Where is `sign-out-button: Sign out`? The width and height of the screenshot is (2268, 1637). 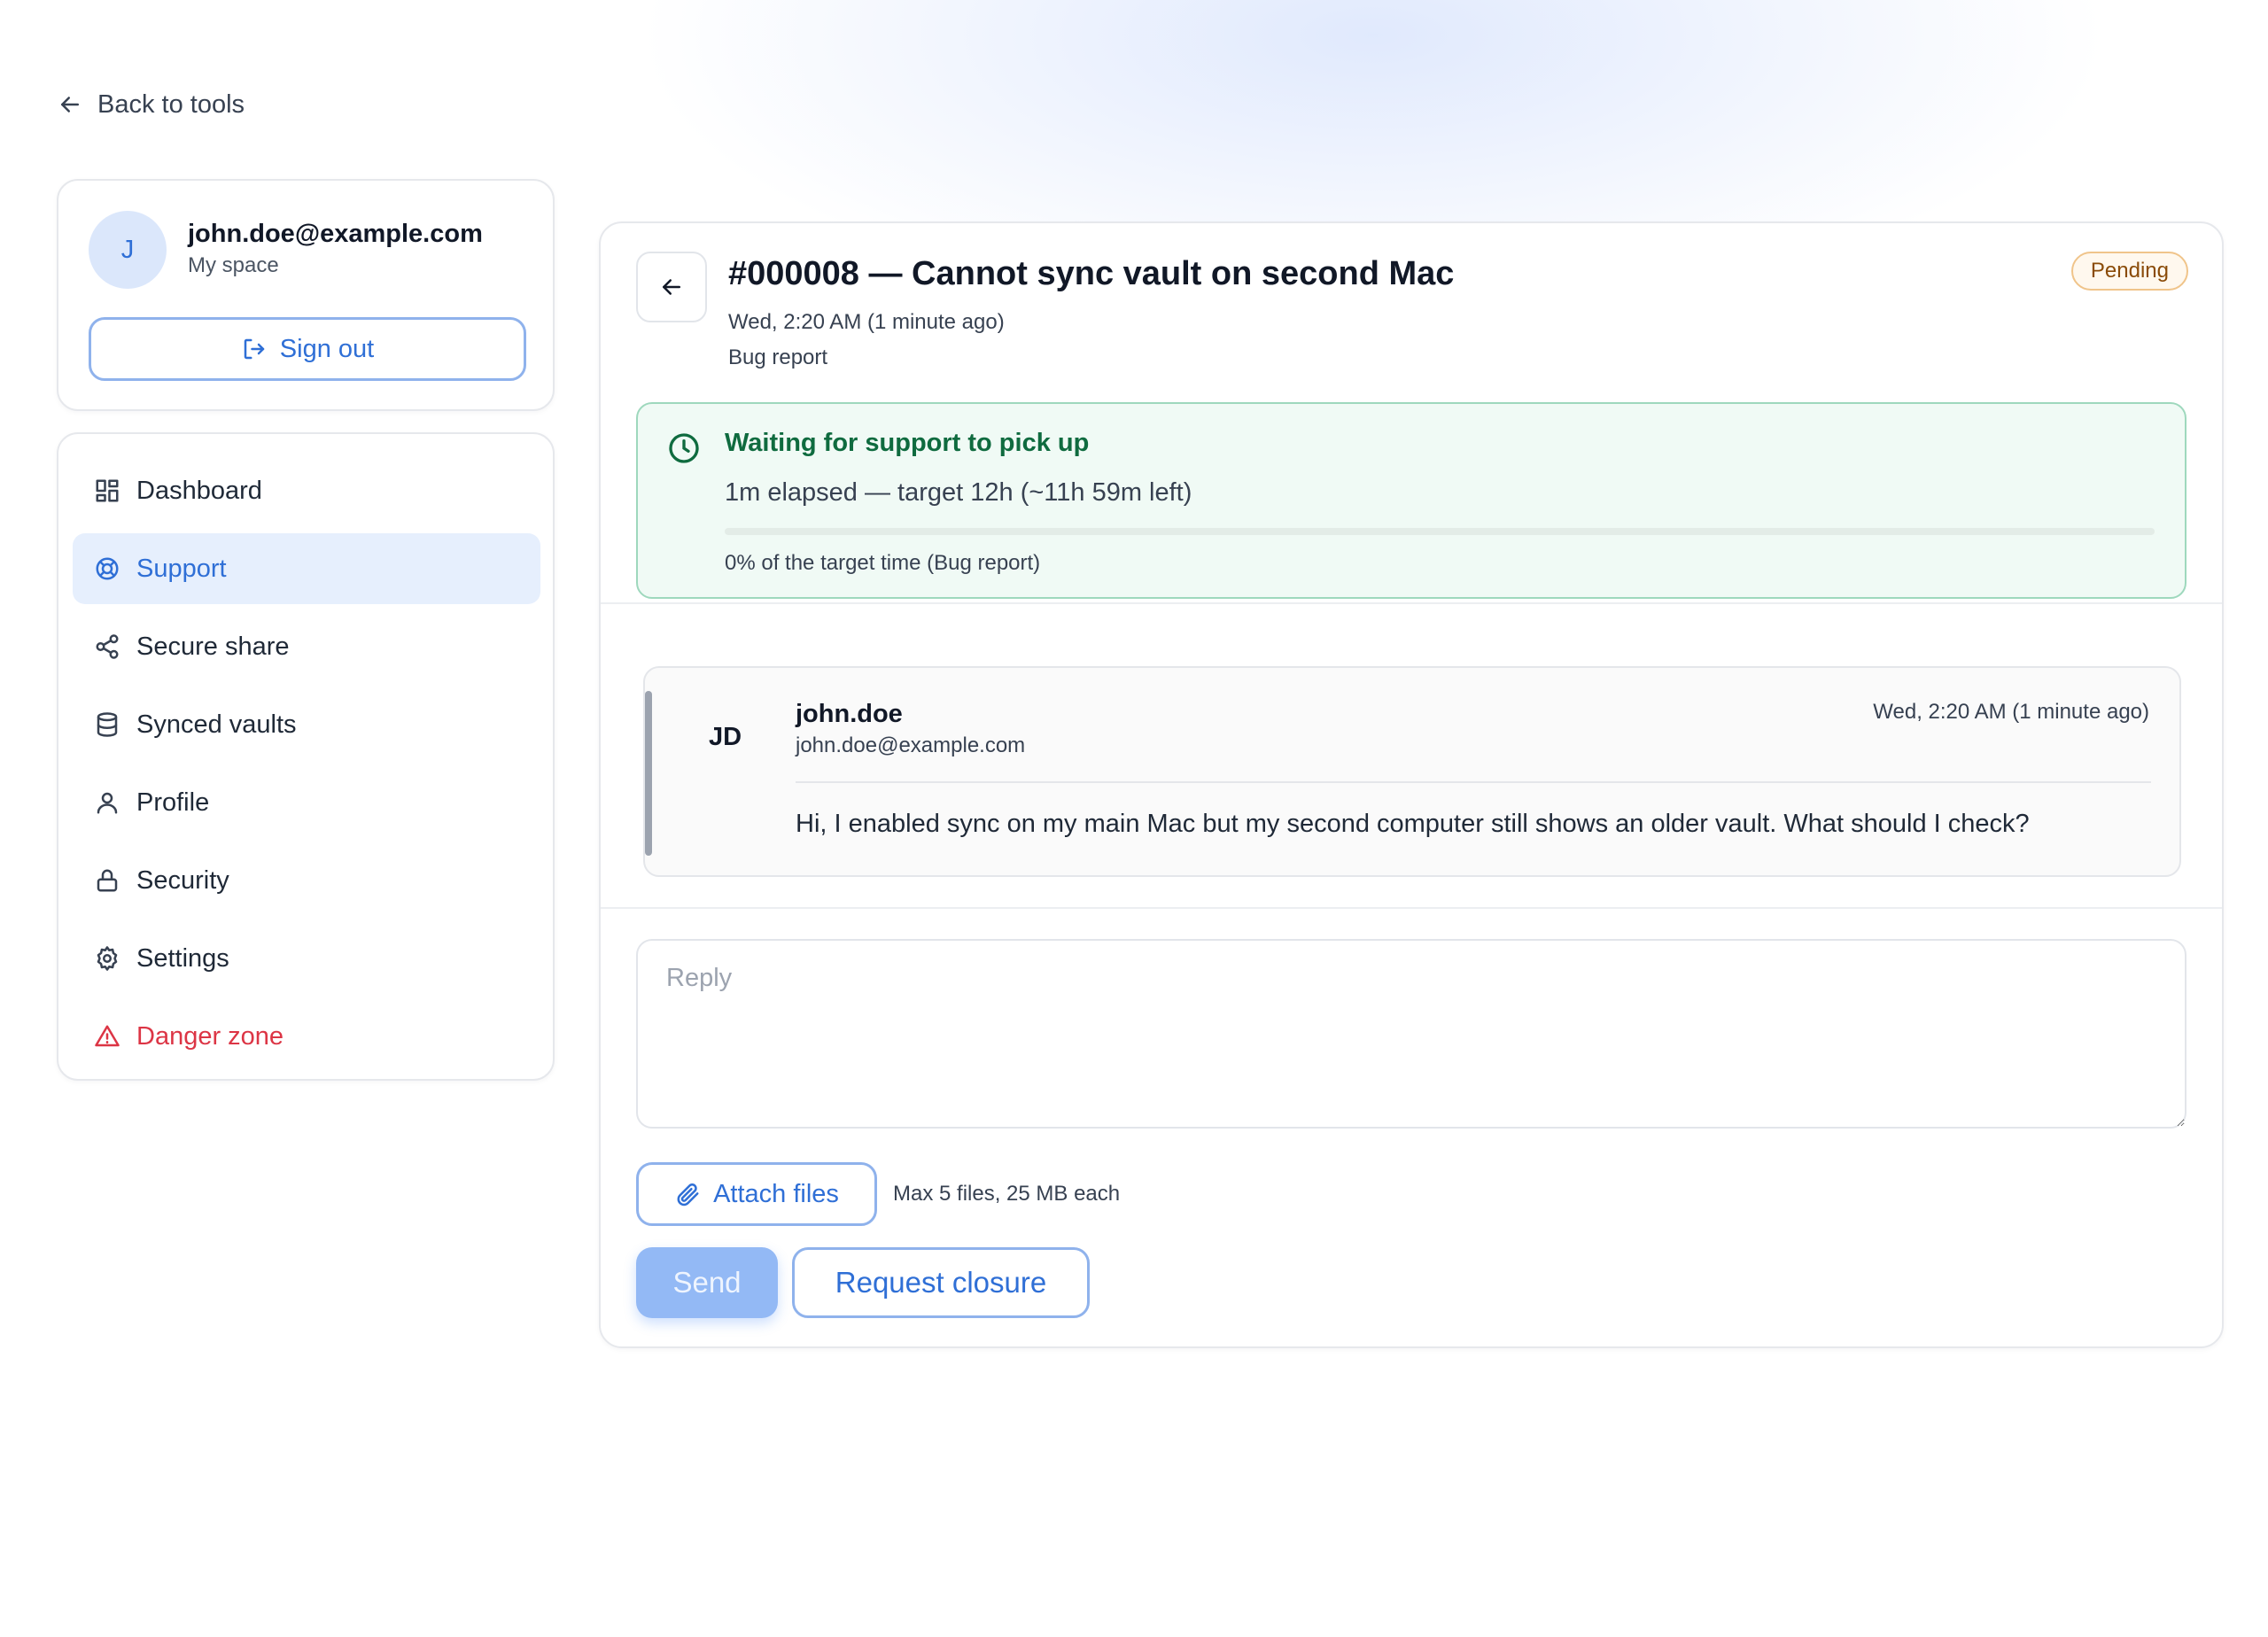 sign-out-button: Sign out is located at coordinates (307, 349).